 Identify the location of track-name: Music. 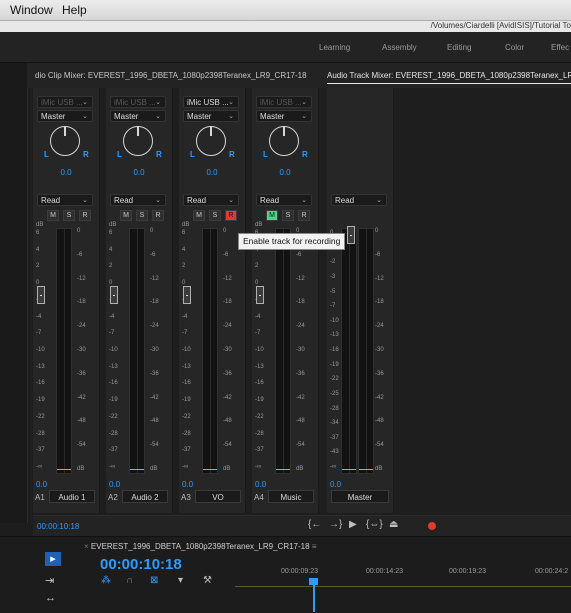
(291, 496).